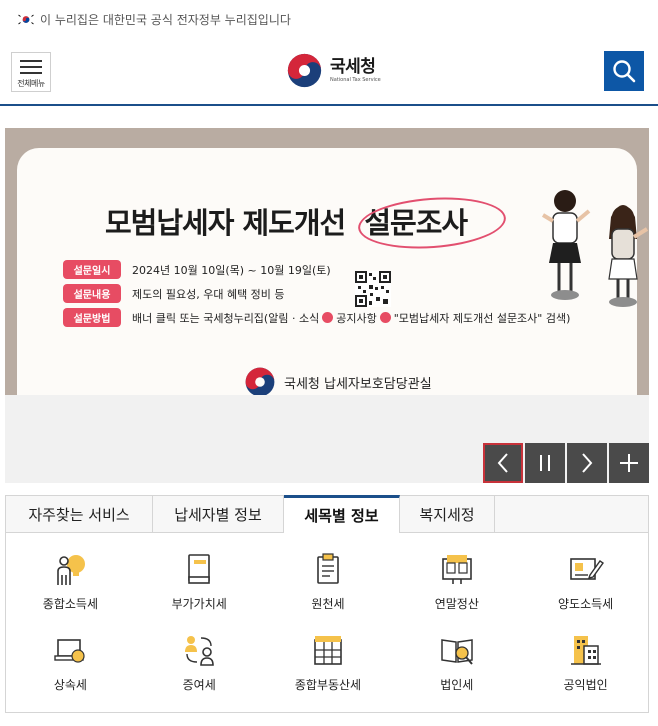 The height and width of the screenshot is (726, 658). I want to click on search-icon, so click(624, 71).